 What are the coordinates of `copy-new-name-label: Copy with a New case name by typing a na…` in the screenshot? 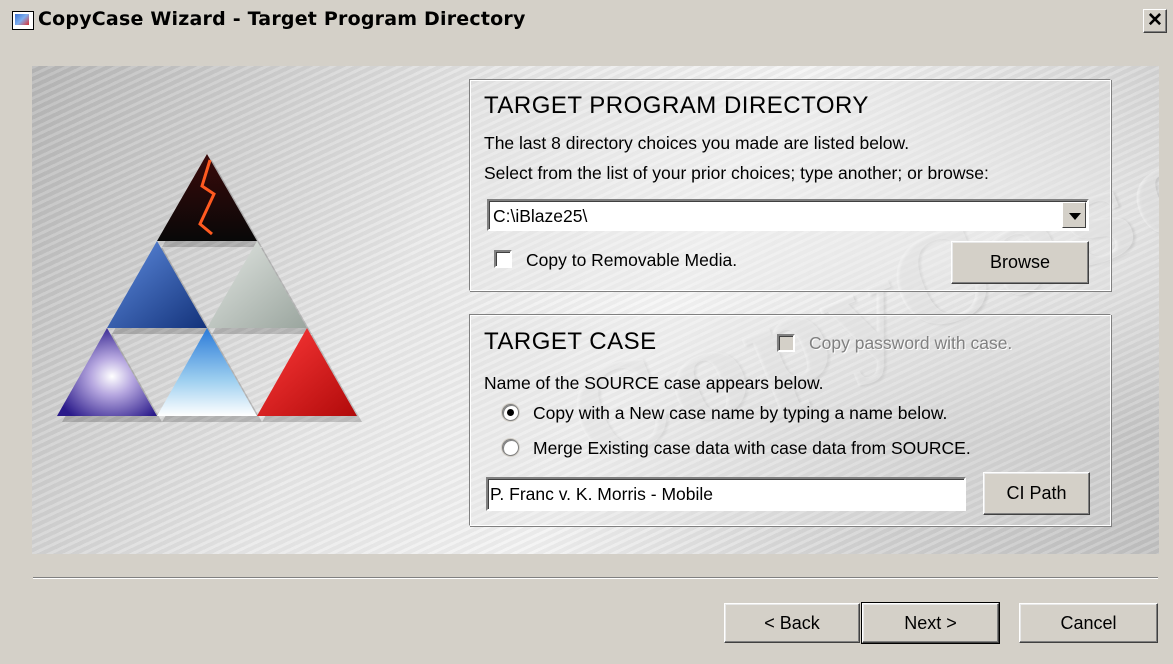 It's located at (740, 413).